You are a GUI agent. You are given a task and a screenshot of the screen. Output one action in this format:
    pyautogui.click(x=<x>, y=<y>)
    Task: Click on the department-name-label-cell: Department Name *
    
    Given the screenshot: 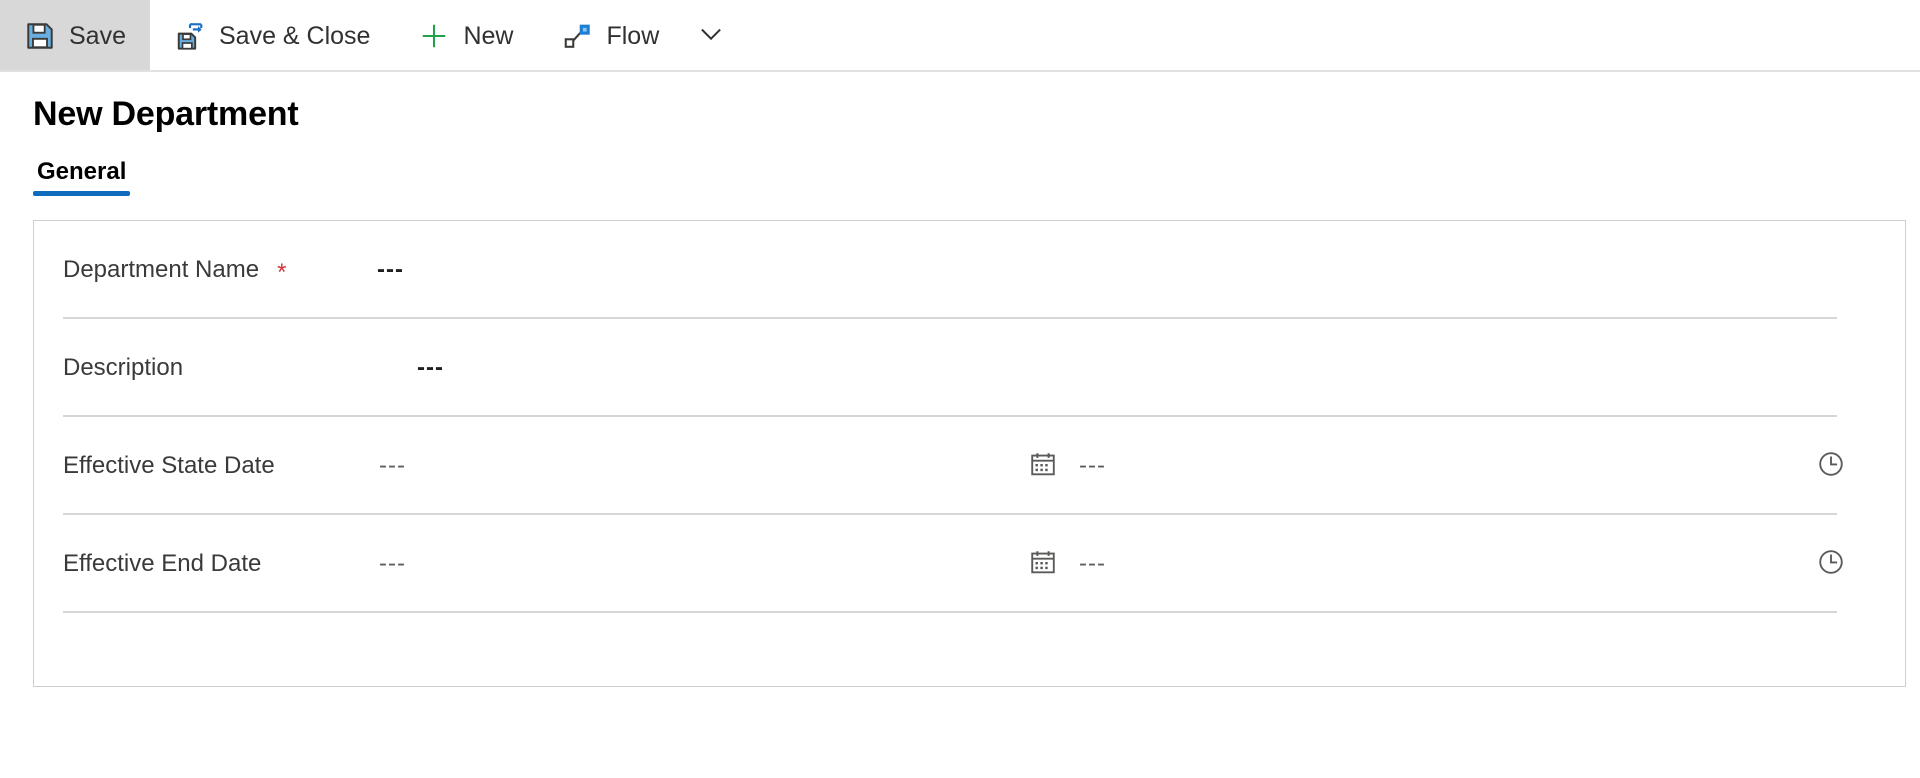 What is the action you would take?
    pyautogui.click(x=213, y=271)
    